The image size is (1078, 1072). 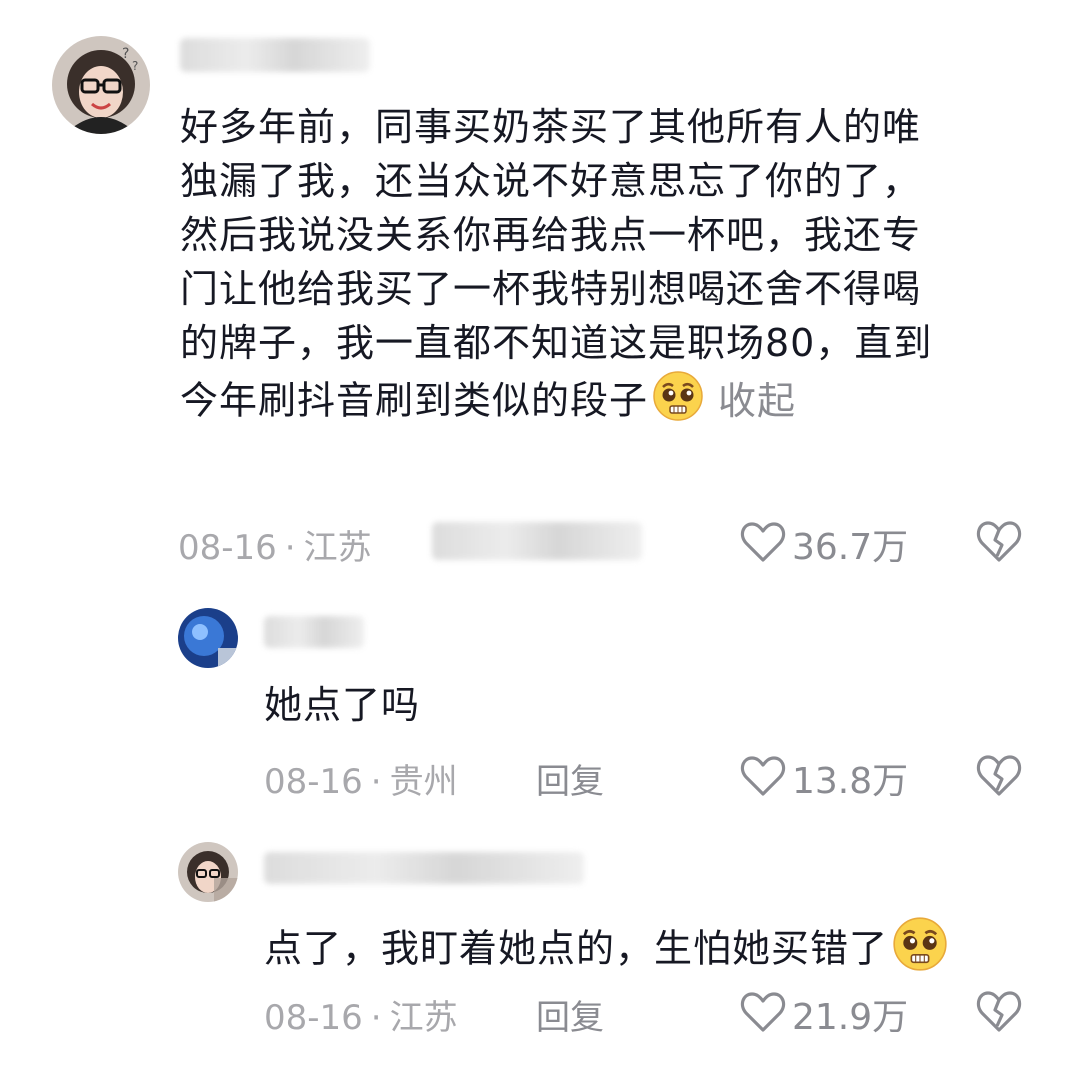 I want to click on like-count: 36.7万, so click(x=850, y=547).